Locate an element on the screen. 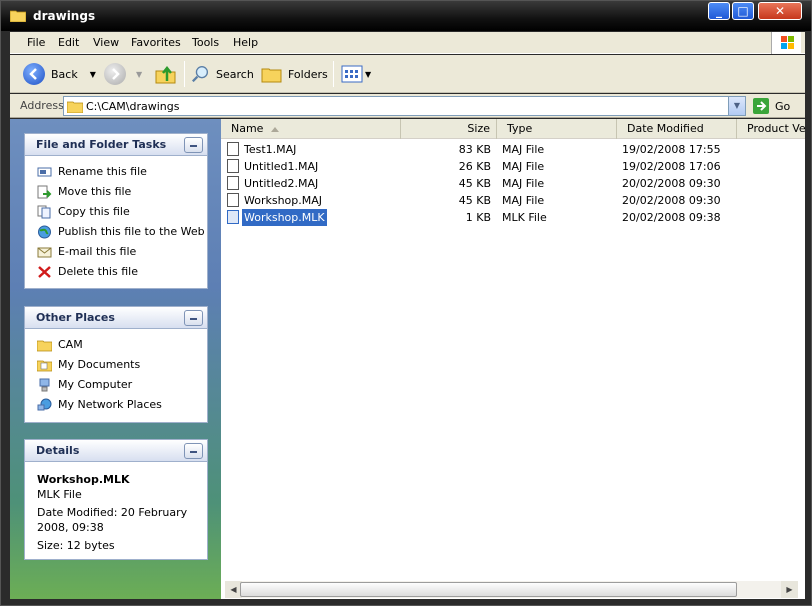 Image resolution: width=812 pixels, height=606 pixels. place-my-documents: My Documents is located at coordinates (116, 365).